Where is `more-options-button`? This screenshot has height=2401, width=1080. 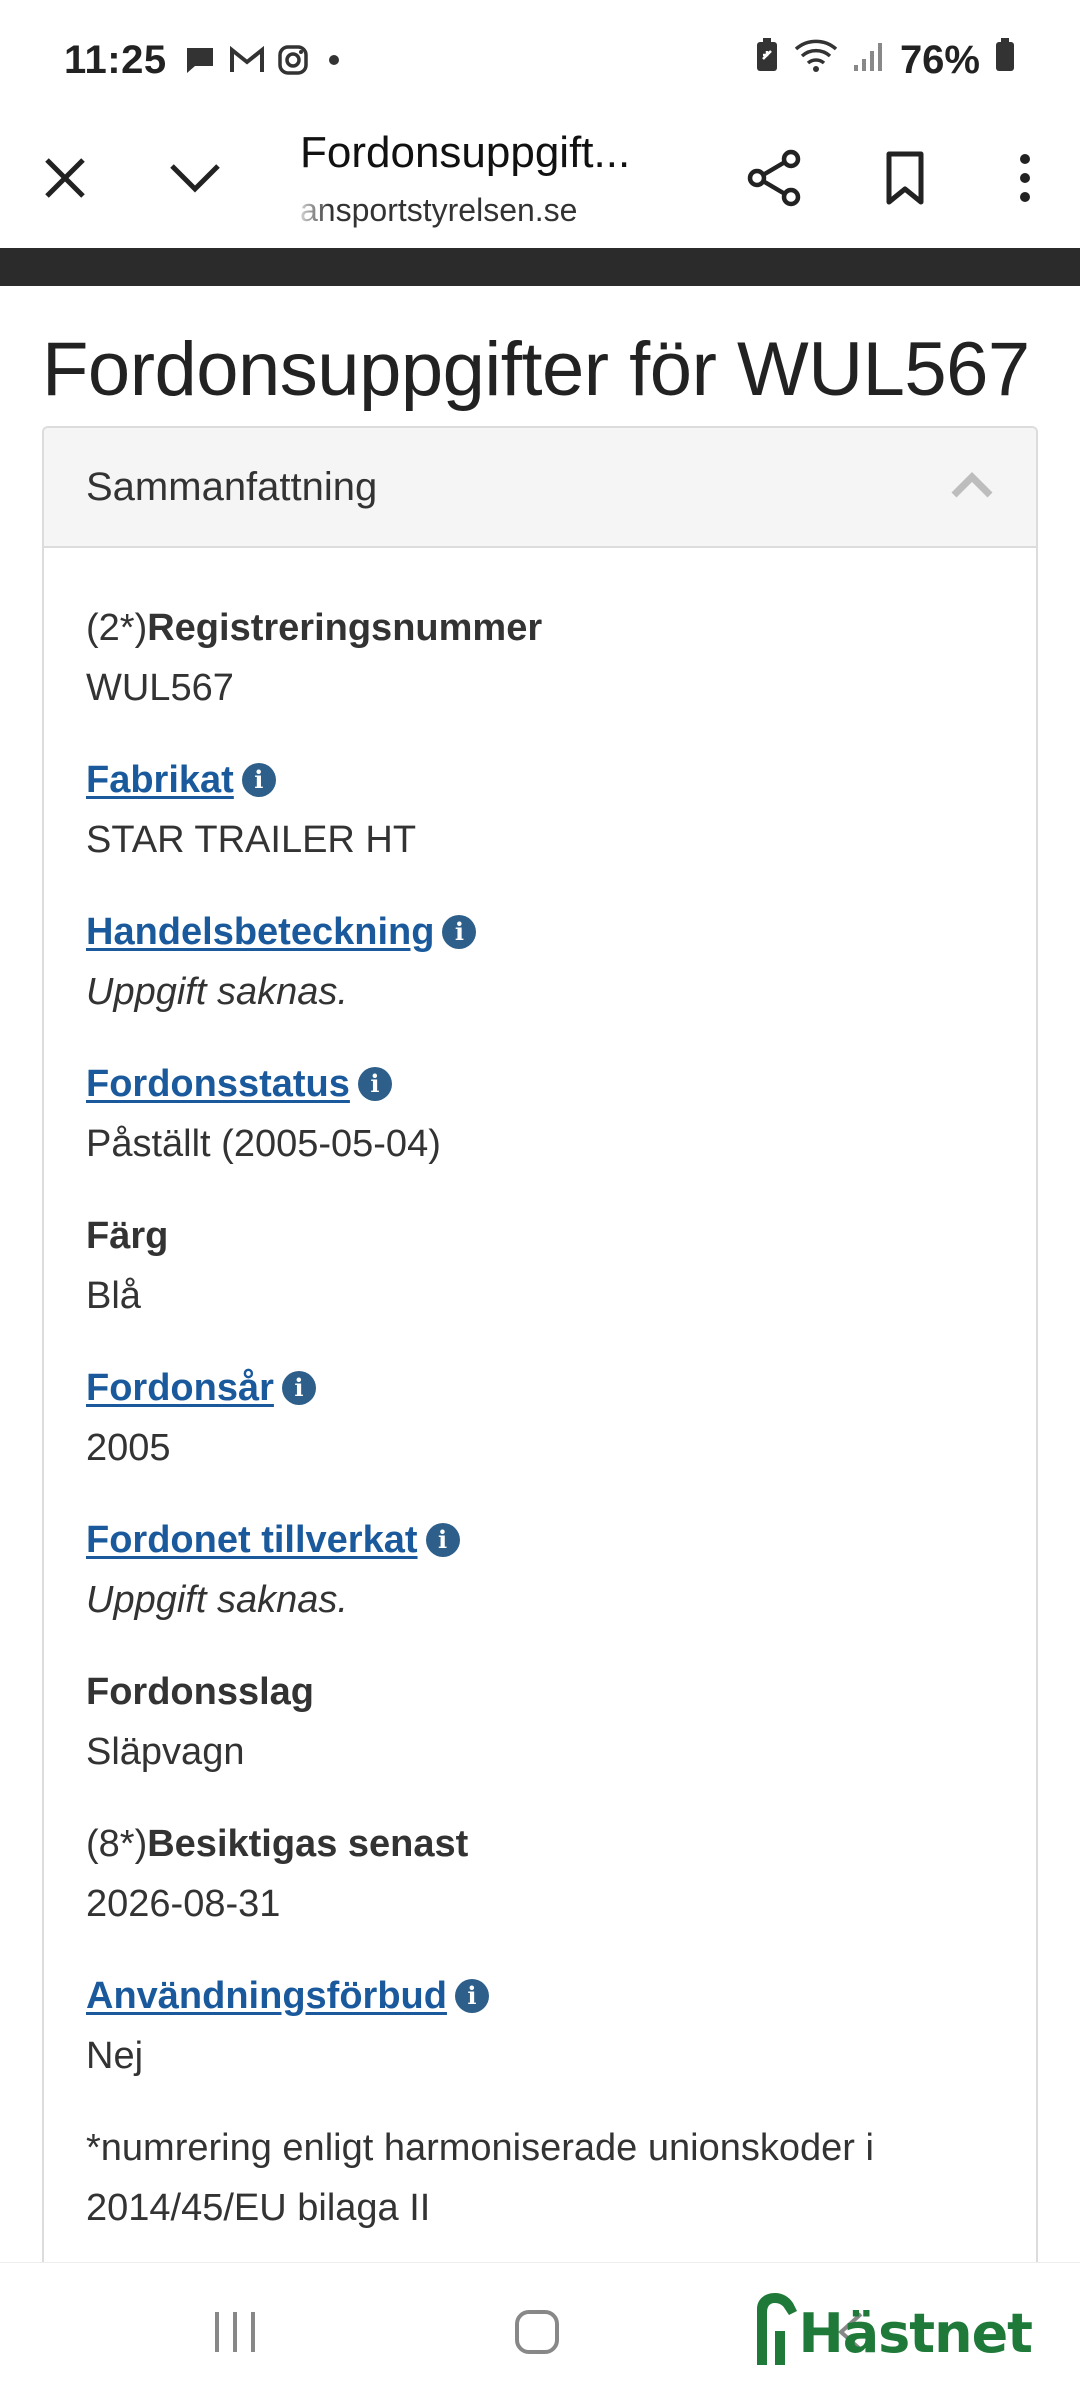
more-options-button is located at coordinates (1025, 178).